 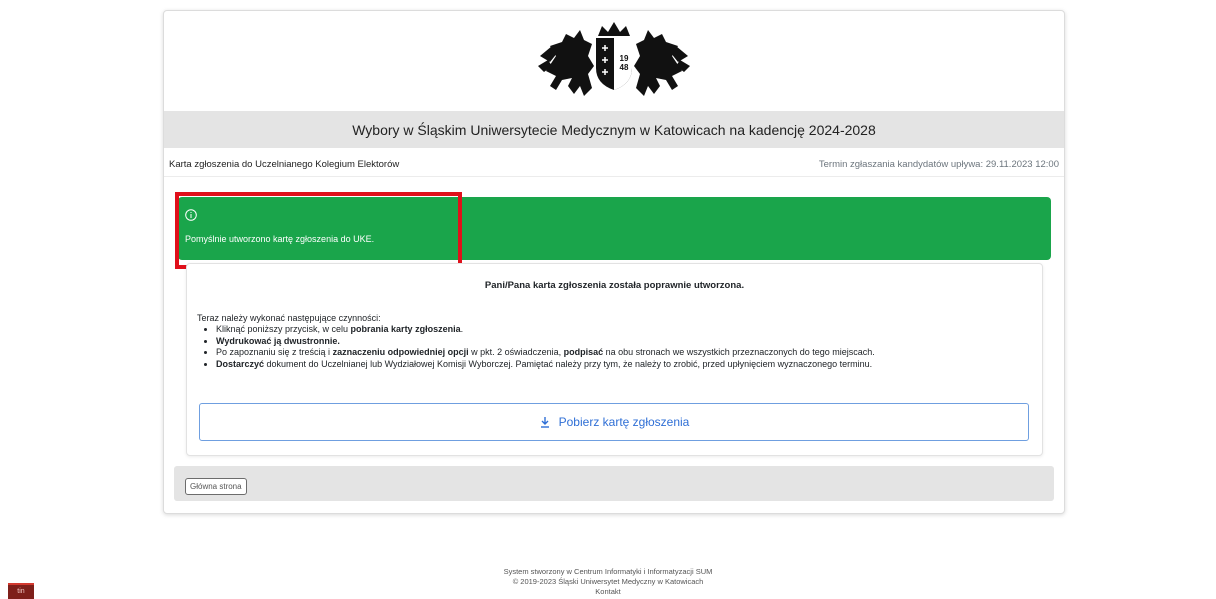 What do you see at coordinates (624, 422) in the screenshot?
I see `download-label: Pobierz kartę zgłoszenia` at bounding box center [624, 422].